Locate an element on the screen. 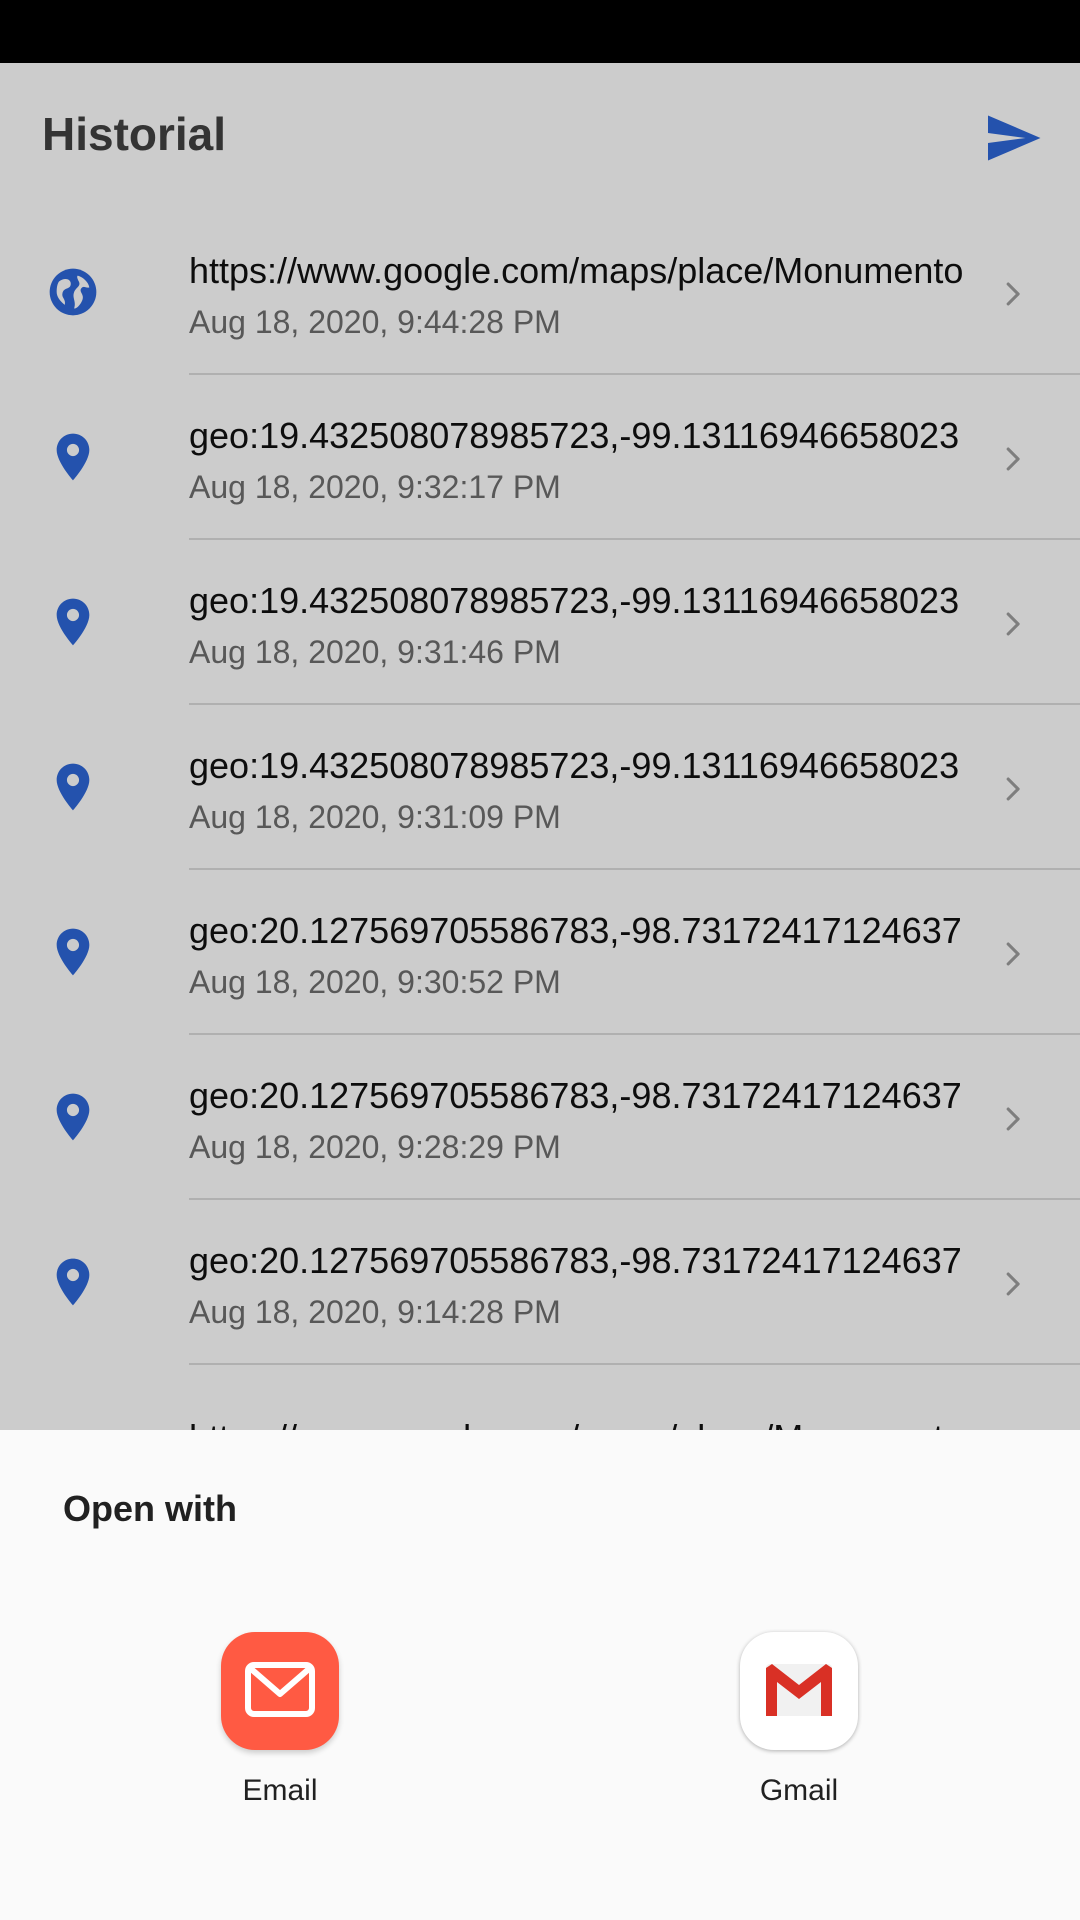  sheet-title: Open with is located at coordinates (150, 1508).